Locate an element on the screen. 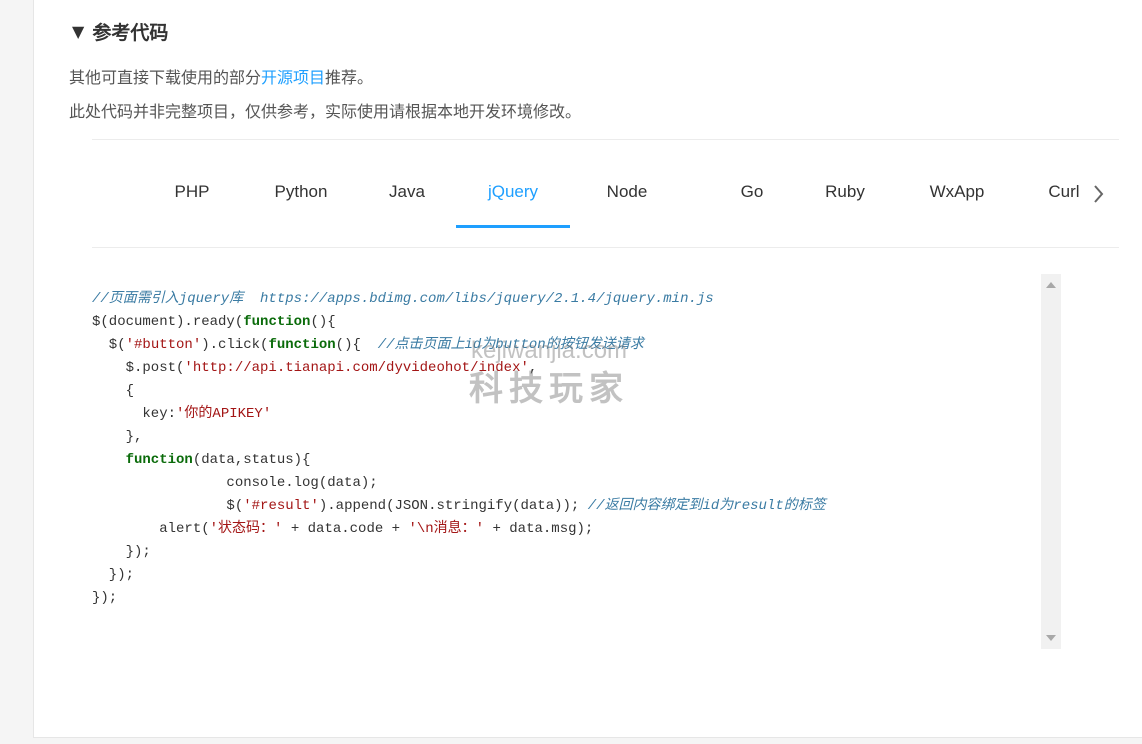 This screenshot has height=744, width=1142. section-title: 参考代码 is located at coordinates (130, 33).